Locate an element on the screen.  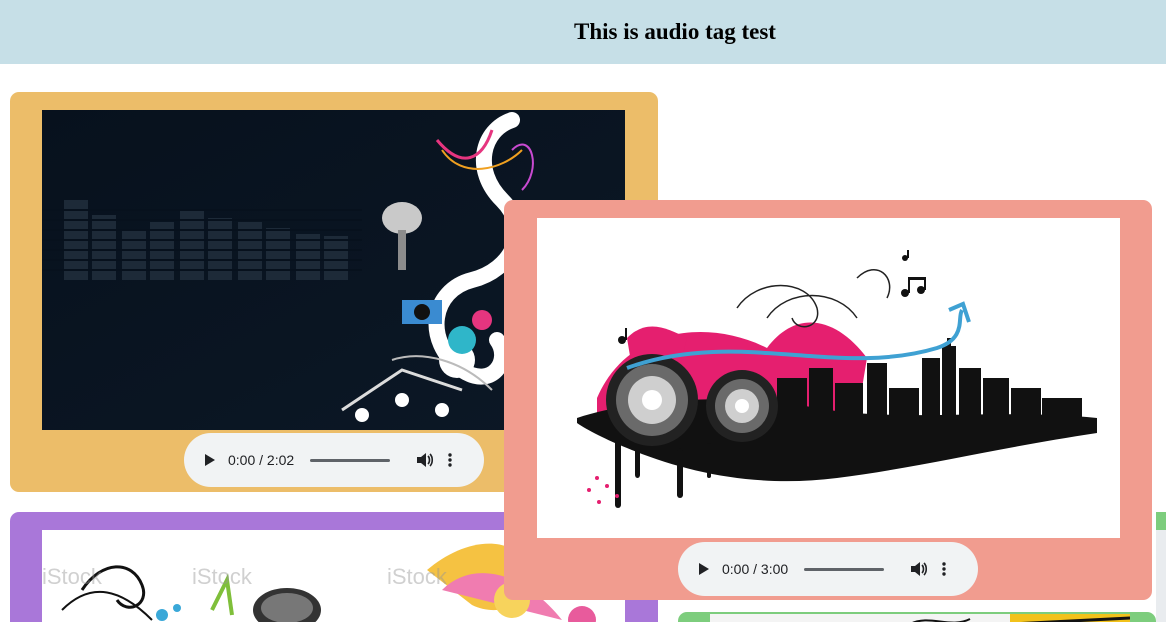
watermark-3: iStock is located at coordinates (417, 576).